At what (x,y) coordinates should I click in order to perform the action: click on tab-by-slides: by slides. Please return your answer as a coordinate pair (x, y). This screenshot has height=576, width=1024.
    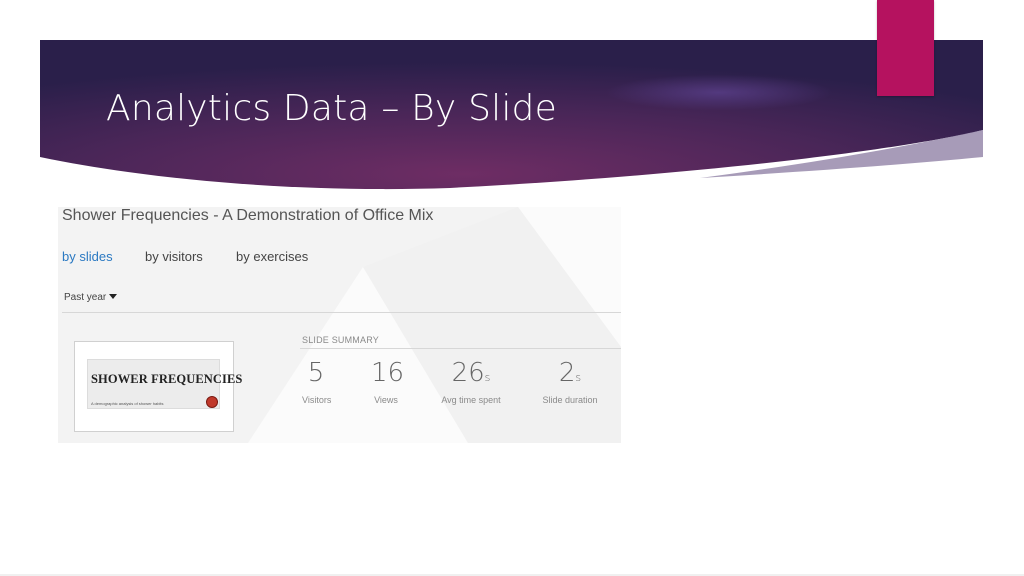
    Looking at the image, I should click on (87, 256).